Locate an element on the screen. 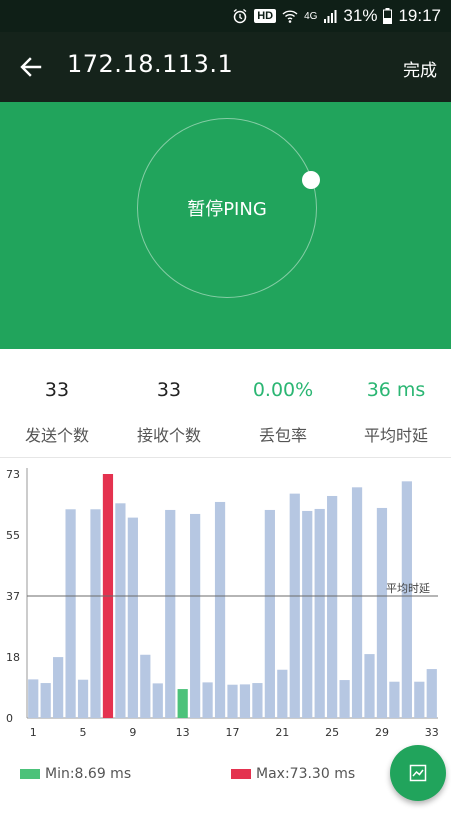  pause-ping-button is located at coordinates (227, 208).